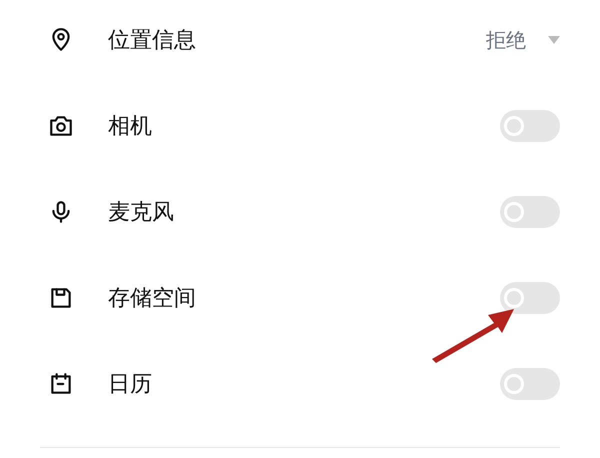  What do you see at coordinates (554, 40) in the screenshot?
I see `dropdown-caret-icon` at bounding box center [554, 40].